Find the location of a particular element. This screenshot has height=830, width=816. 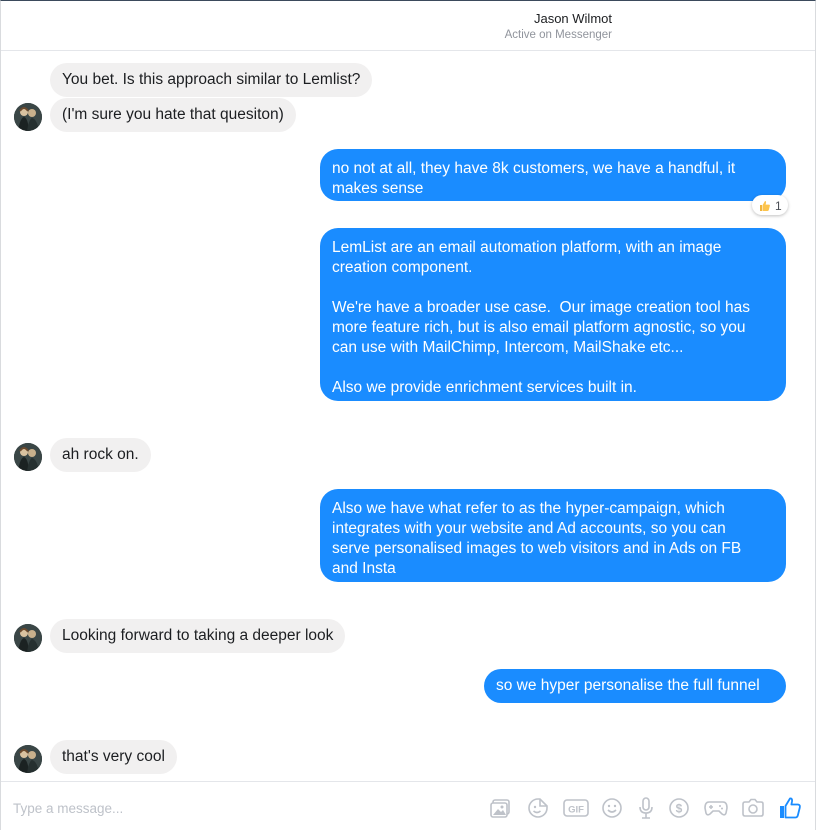

camera-icon is located at coordinates (753, 808).